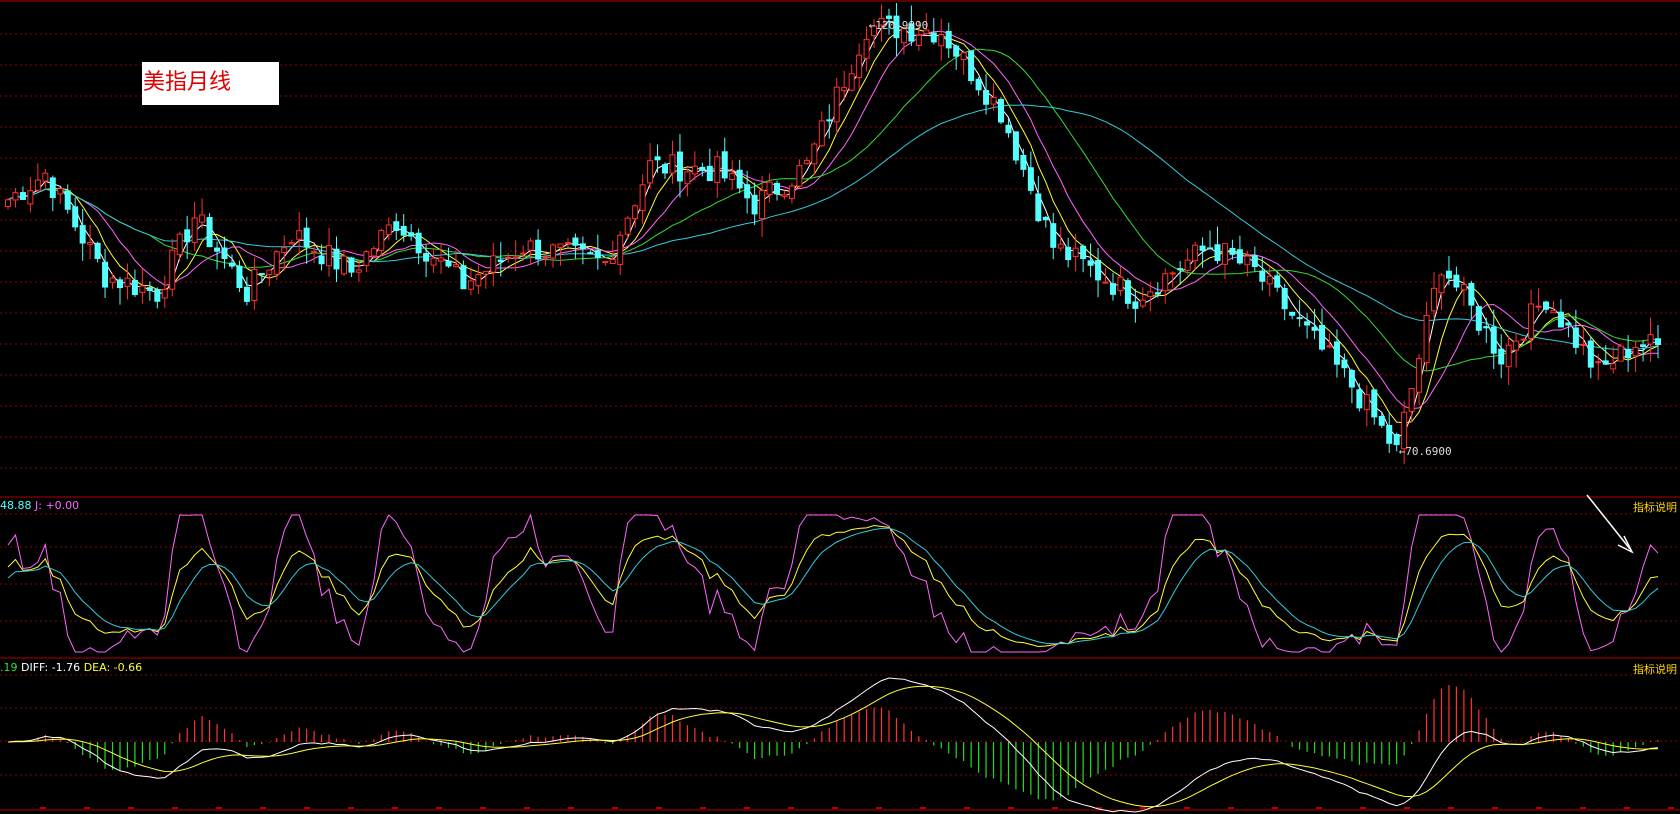 Image resolution: width=1680 pixels, height=814 pixels. What do you see at coordinates (1625, 544) in the screenshot?
I see `annotation-arrow-head` at bounding box center [1625, 544].